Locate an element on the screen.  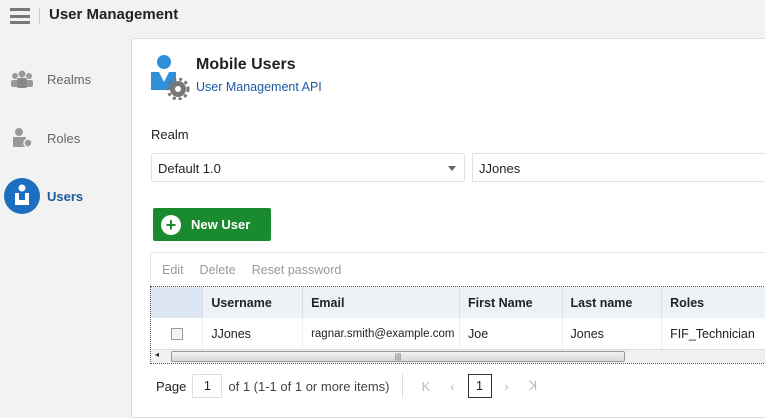
mobile-users-icon is located at coordinates (170, 79).